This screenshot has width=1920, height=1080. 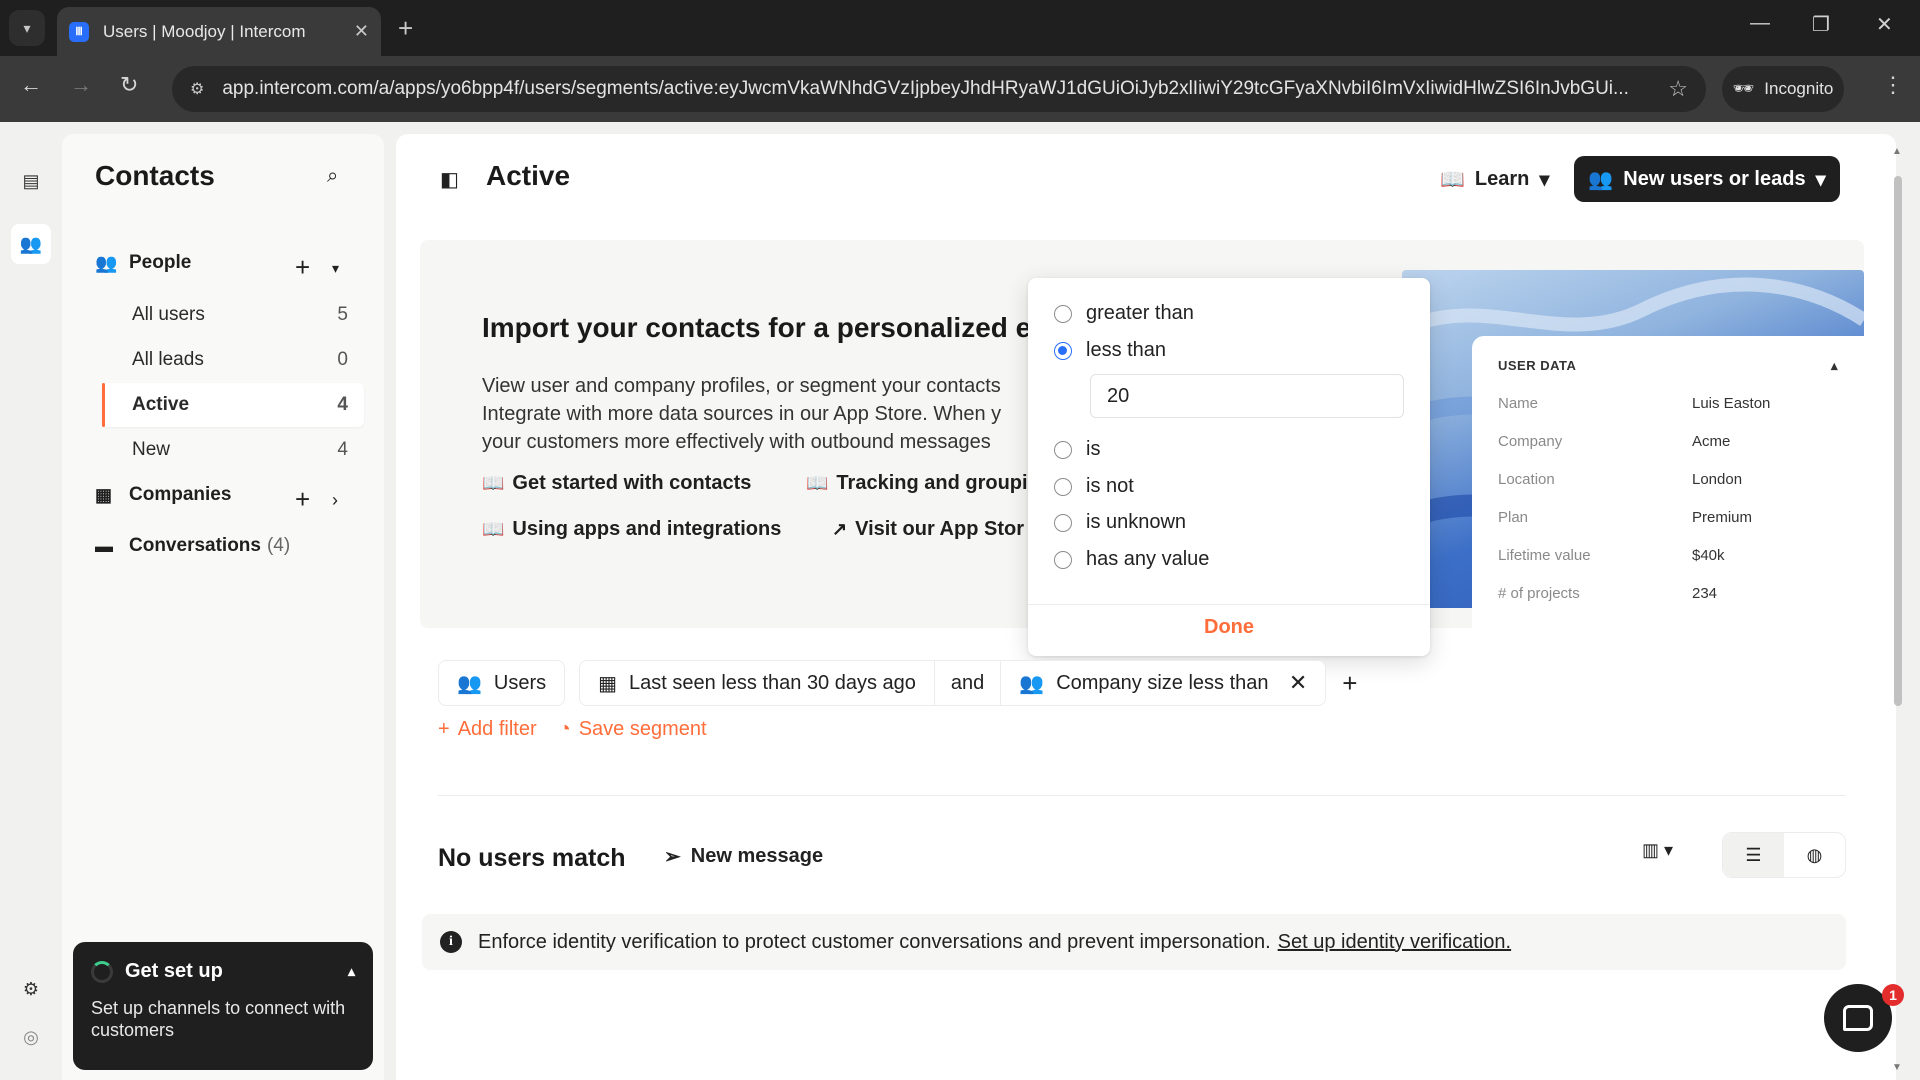 I want to click on new-tab-plus-icon: +, so click(x=405, y=28).